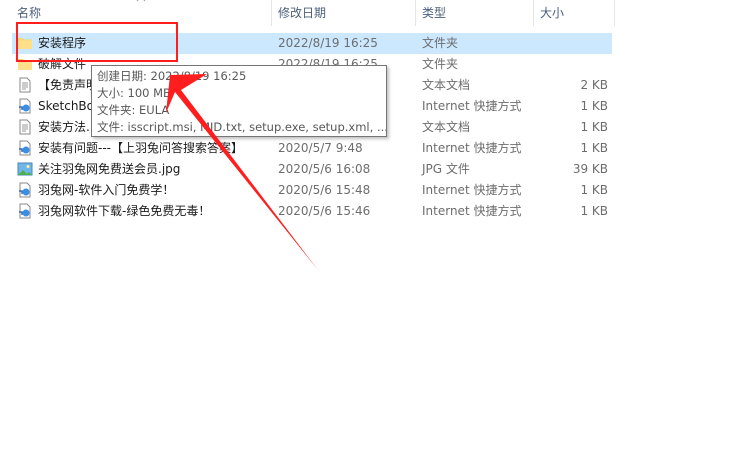 Image resolution: width=738 pixels, height=459 pixels. What do you see at coordinates (446, 169) in the screenshot?
I see `file-type: JPG 文件` at bounding box center [446, 169].